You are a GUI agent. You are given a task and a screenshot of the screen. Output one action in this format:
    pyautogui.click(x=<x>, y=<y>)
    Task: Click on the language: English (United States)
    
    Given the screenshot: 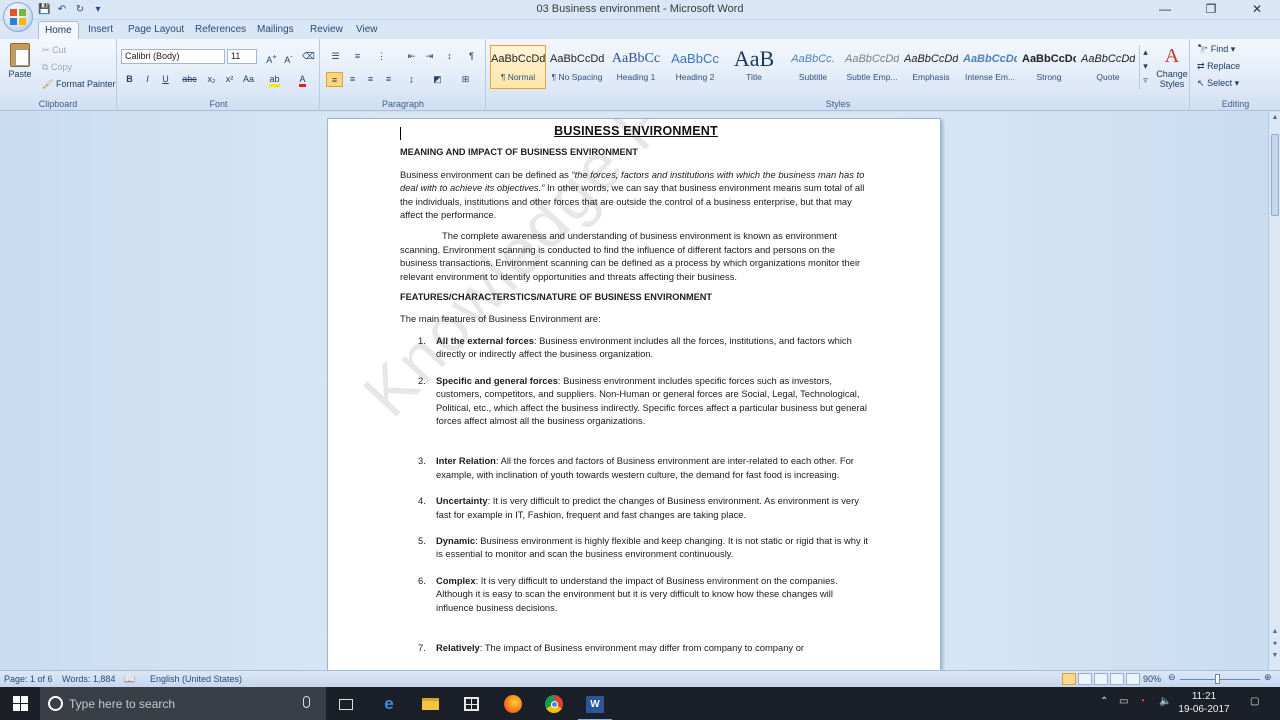 What is the action you would take?
    pyautogui.click(x=196, y=679)
    